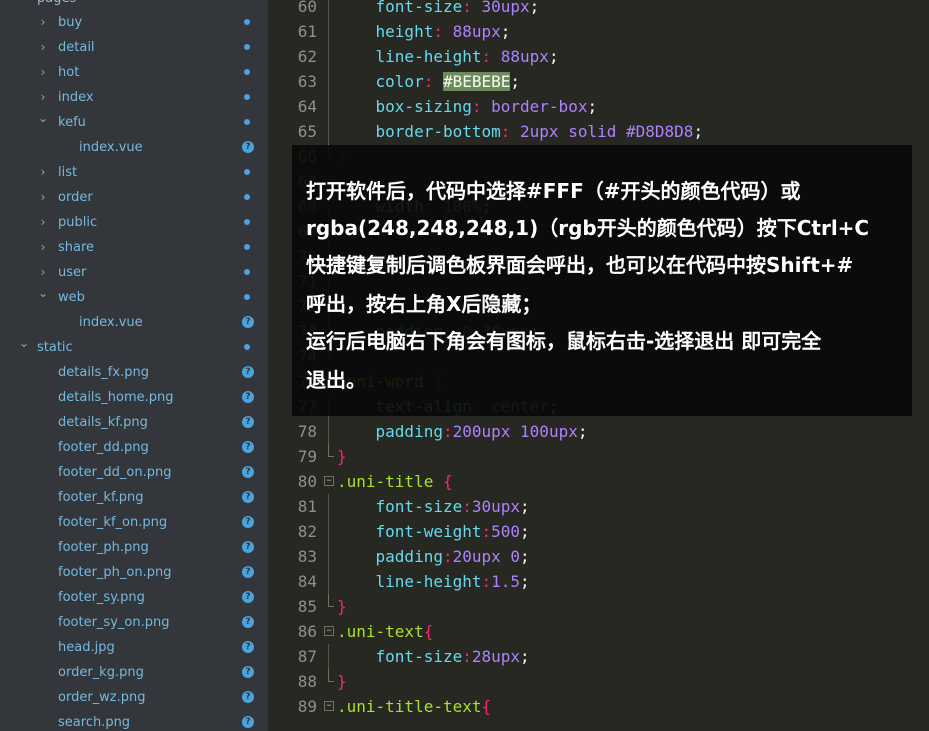 The width and height of the screenshot is (929, 731). What do you see at coordinates (134, 197) in the screenshot?
I see `tree-folder: › order` at bounding box center [134, 197].